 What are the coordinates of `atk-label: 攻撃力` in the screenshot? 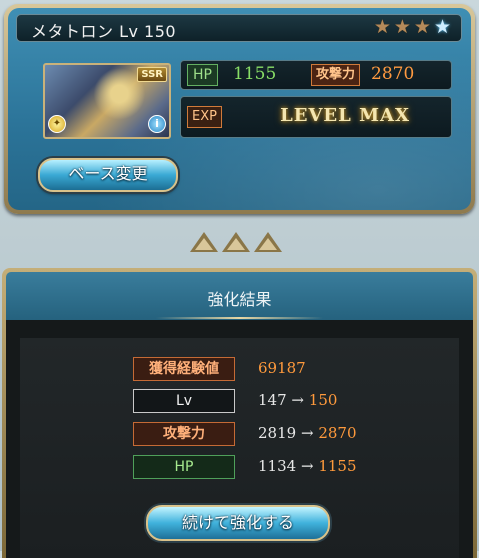 It's located at (336, 75).